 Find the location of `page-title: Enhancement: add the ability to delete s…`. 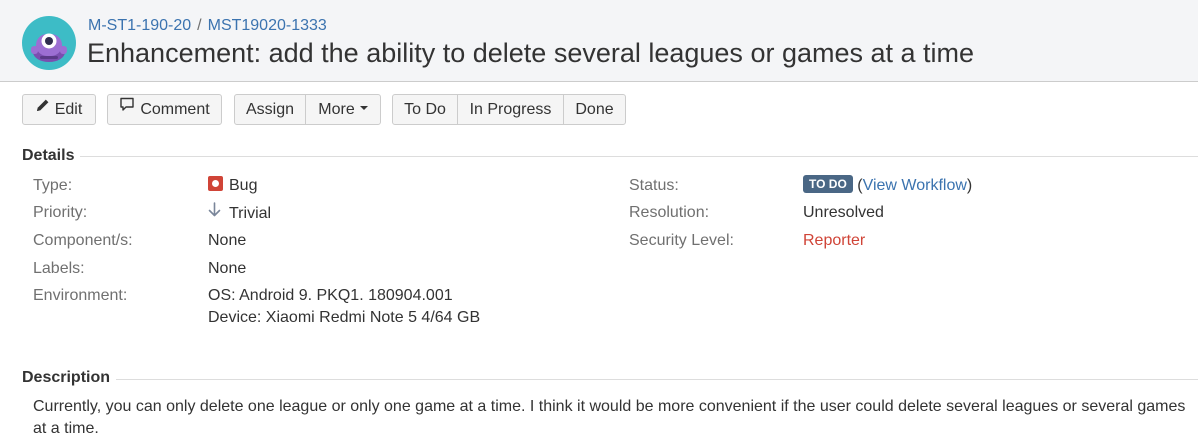

page-title: Enhancement: add the ability to delete s… is located at coordinates (531, 53).